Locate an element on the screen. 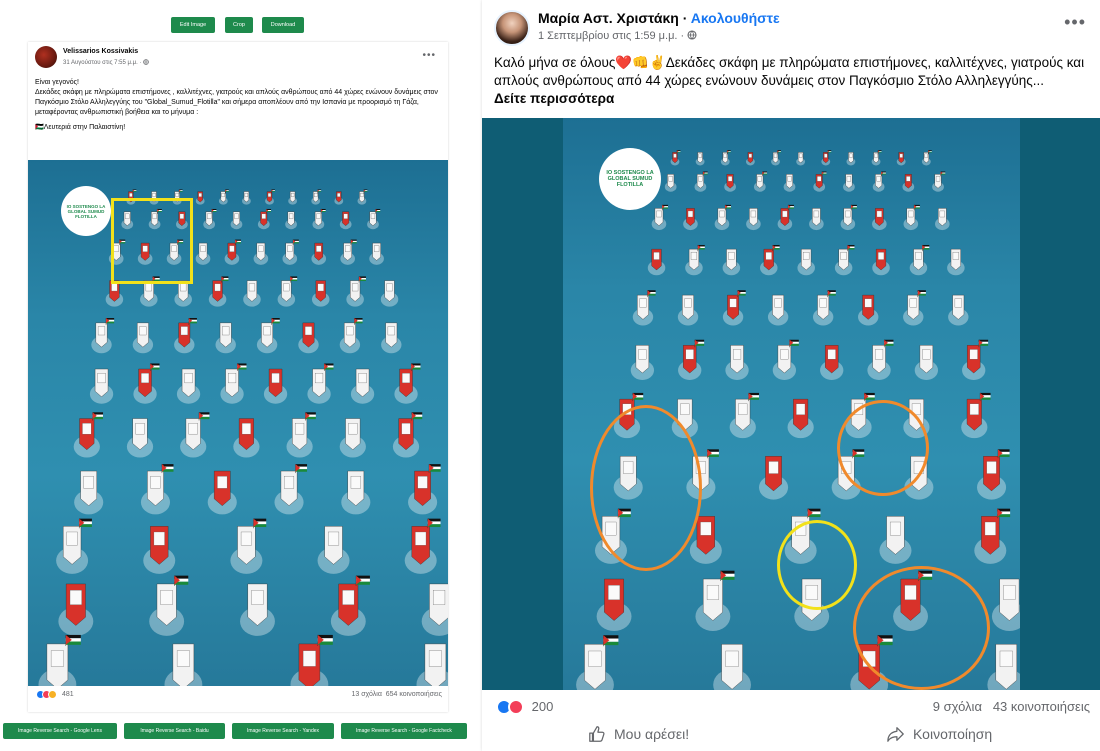 The height and width of the screenshot is (751, 1100). crop-button: Crop is located at coordinates (239, 25).